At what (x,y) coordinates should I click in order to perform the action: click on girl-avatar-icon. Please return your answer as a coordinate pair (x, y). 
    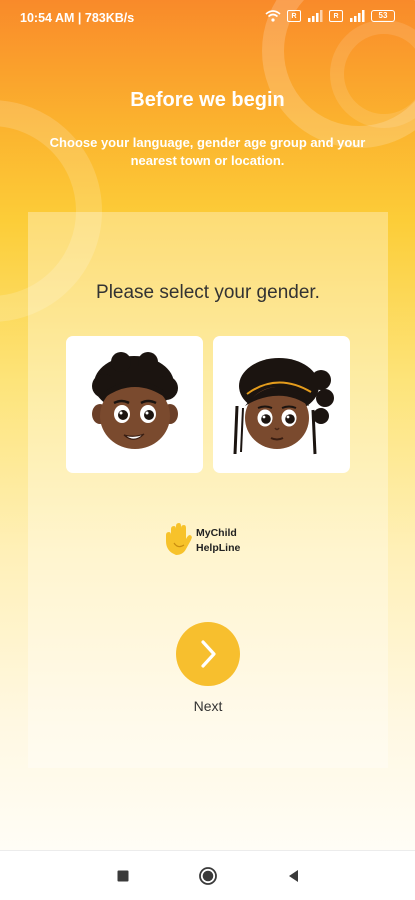
    Looking at the image, I should click on (283, 406).